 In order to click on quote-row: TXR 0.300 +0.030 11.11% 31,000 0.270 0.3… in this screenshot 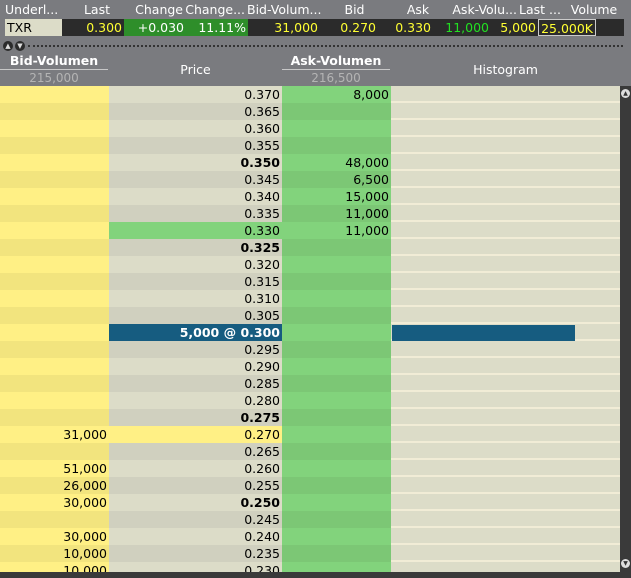, I will do `click(314, 27)`.